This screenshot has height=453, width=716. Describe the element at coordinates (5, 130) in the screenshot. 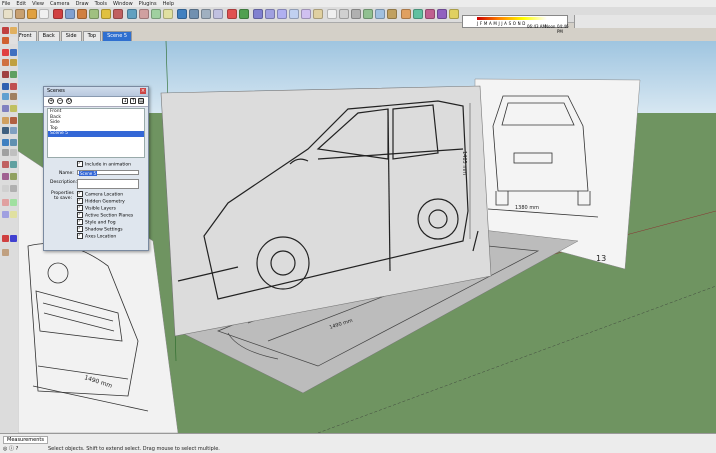

I see `text-icon` at that location.